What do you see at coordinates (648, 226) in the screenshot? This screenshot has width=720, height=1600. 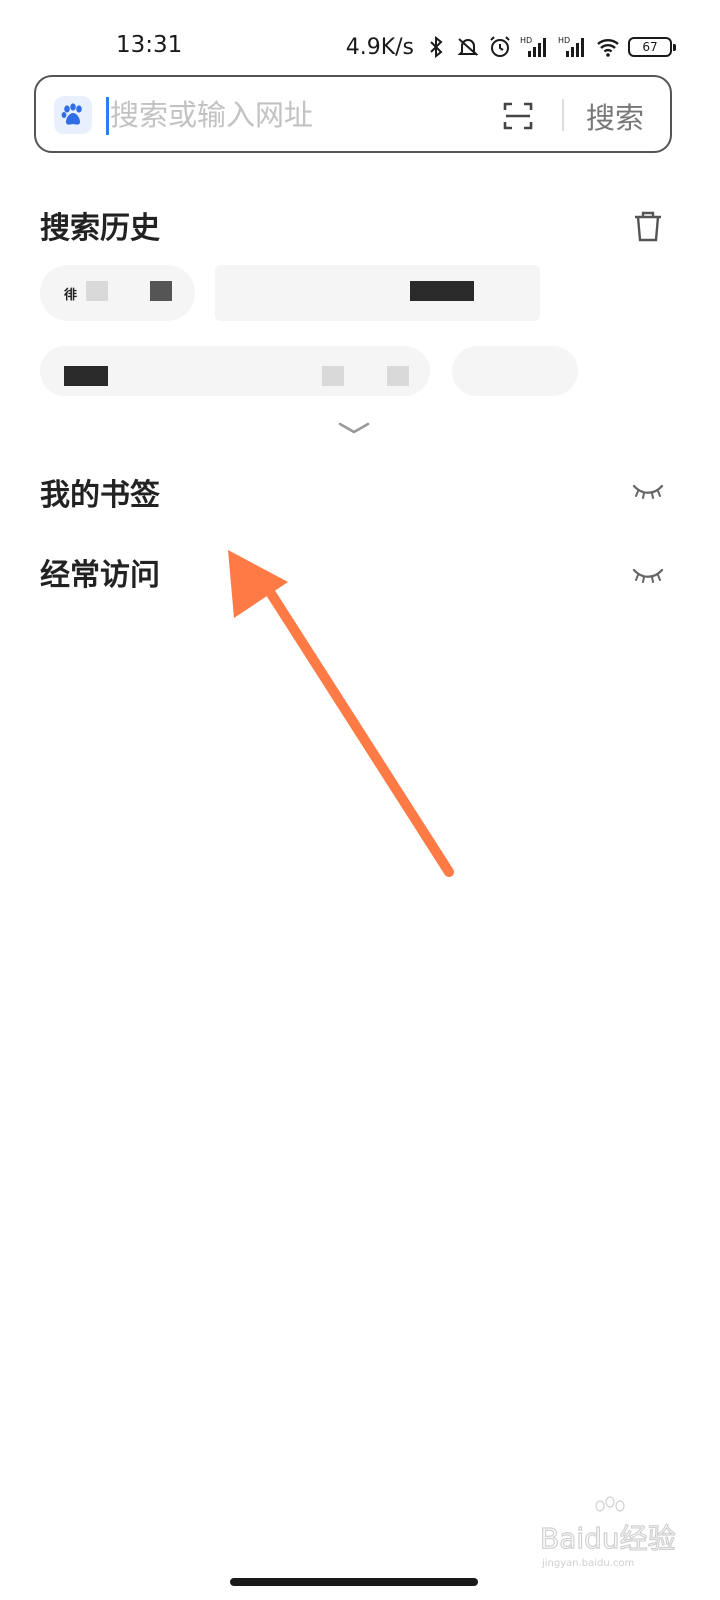 I see `trash-icon` at bounding box center [648, 226].